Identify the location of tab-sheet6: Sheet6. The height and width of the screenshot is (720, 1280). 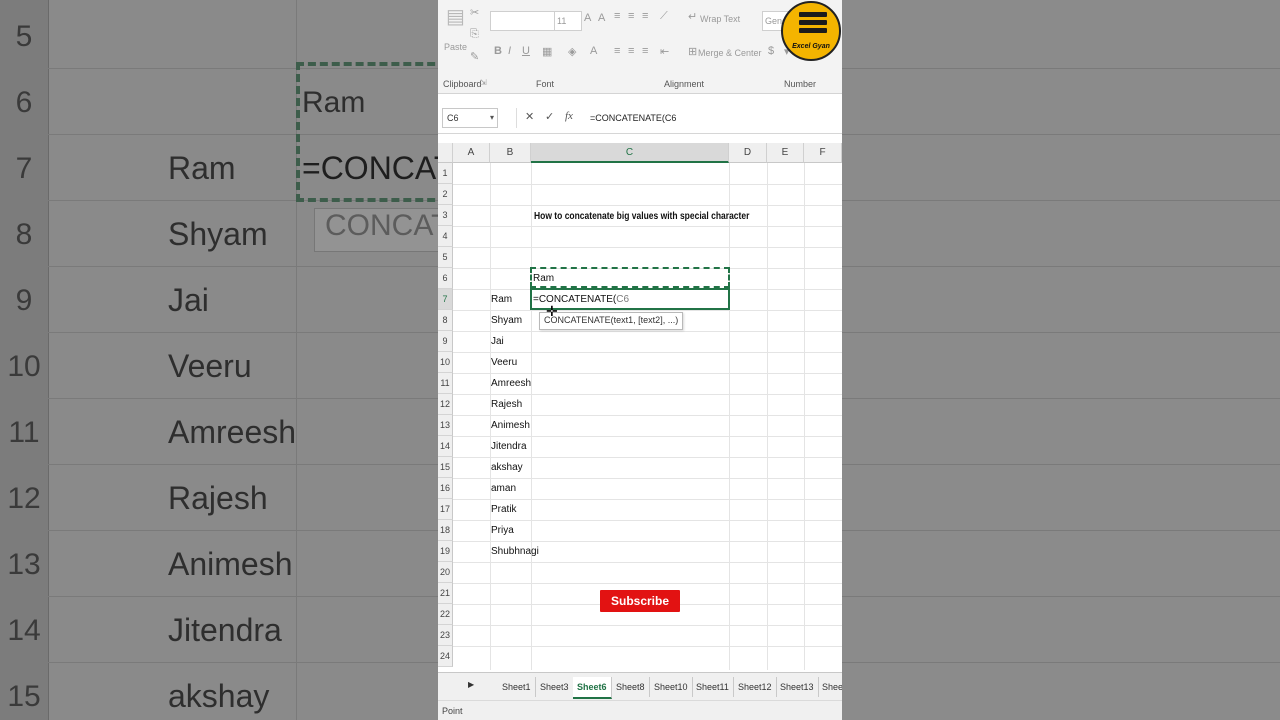
(592, 688).